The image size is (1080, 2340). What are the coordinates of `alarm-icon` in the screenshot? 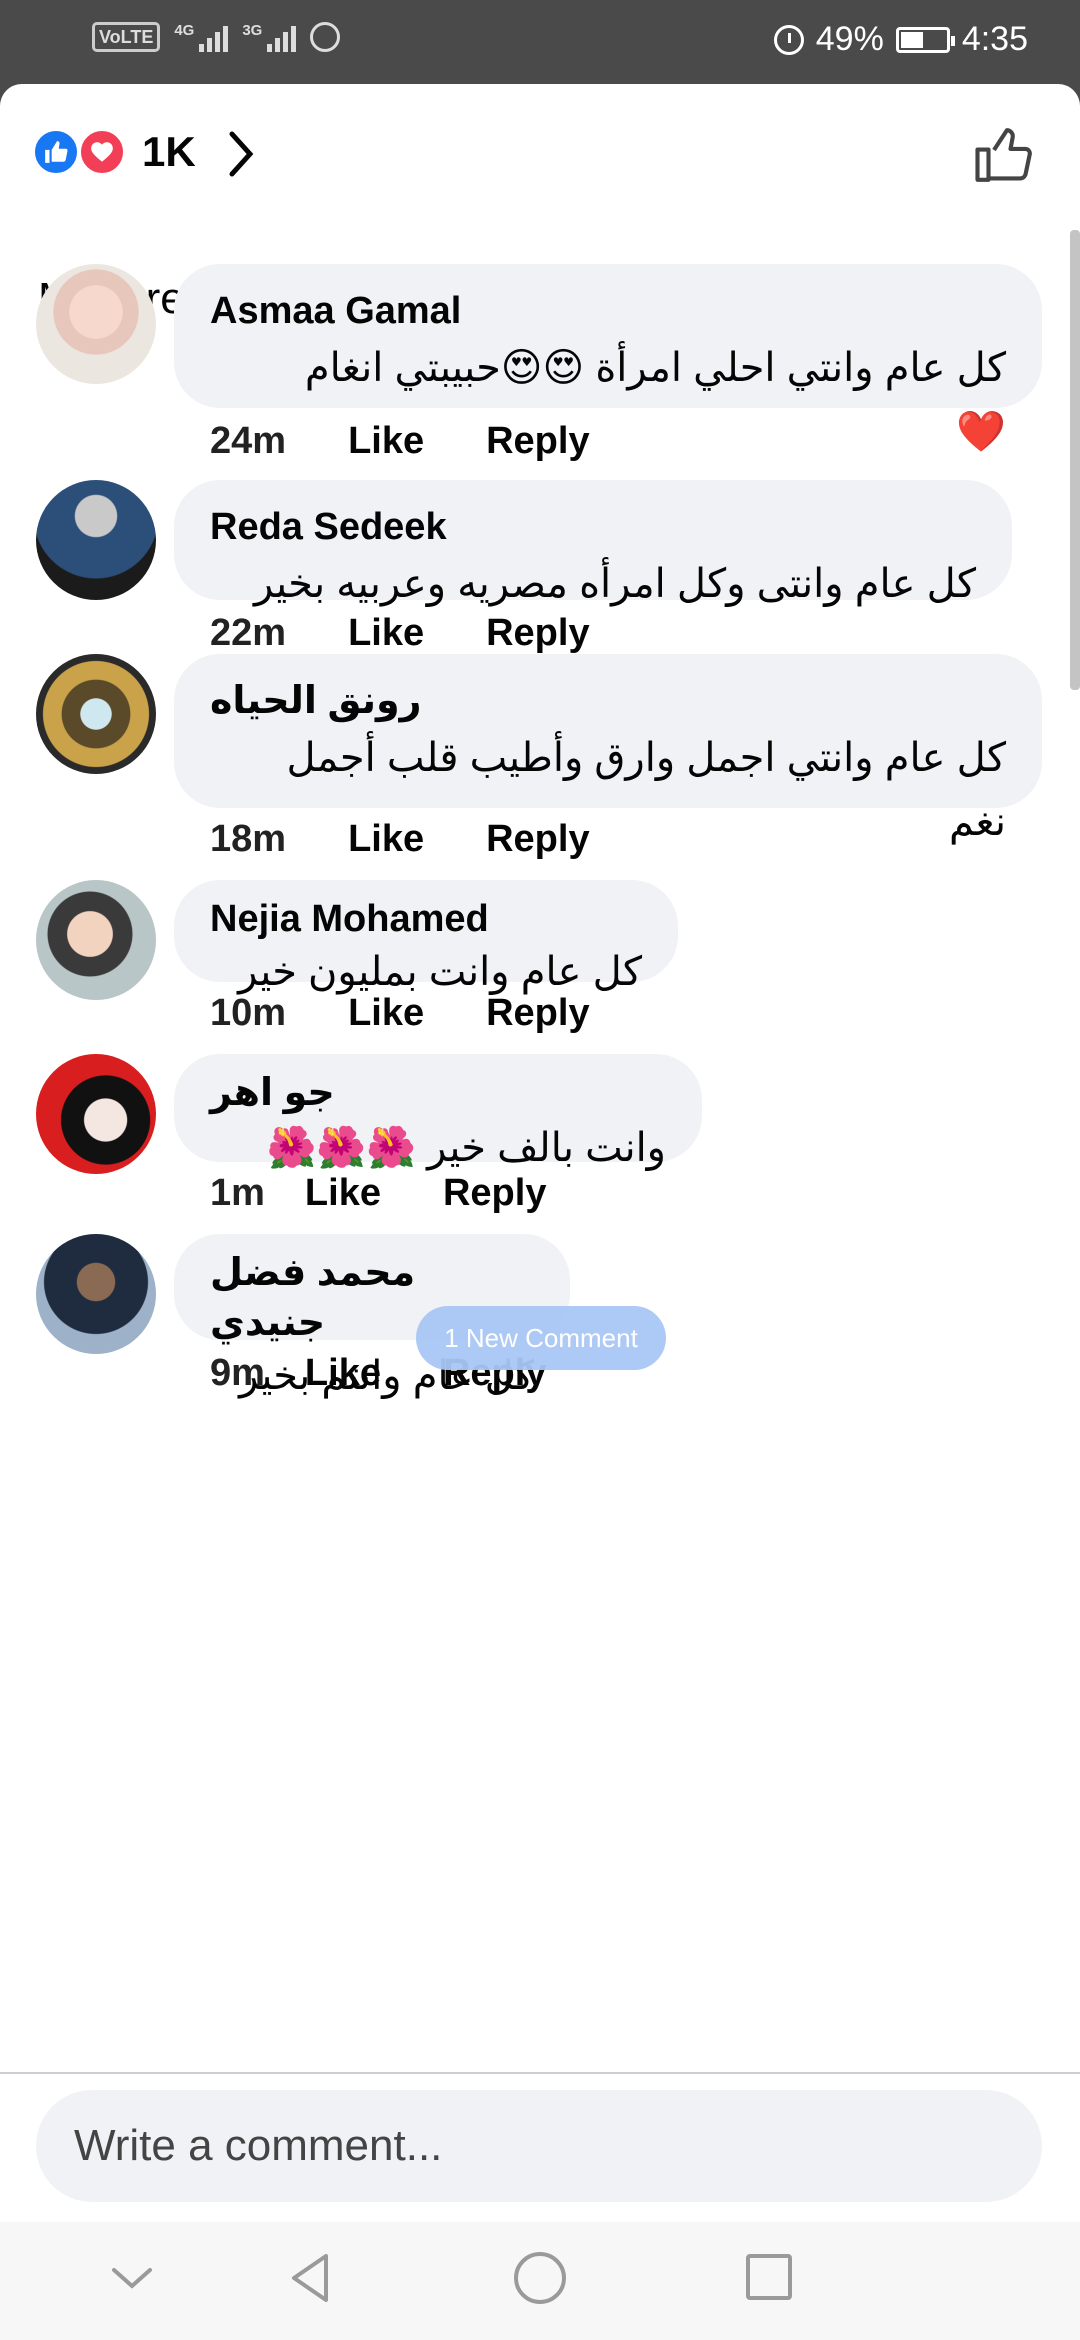 It's located at (788, 39).